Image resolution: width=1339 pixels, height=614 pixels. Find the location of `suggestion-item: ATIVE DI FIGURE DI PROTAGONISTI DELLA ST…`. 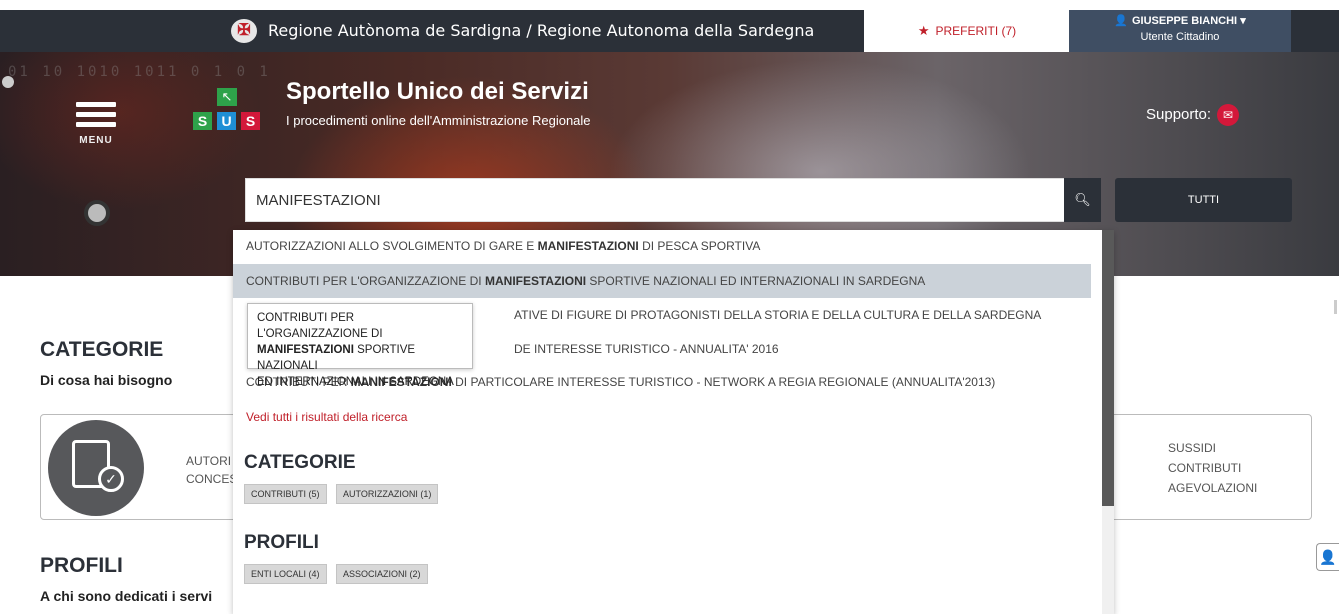

suggestion-item: ATIVE DI FIGURE DI PROTAGONISTI DELLA ST… is located at coordinates (777, 315).